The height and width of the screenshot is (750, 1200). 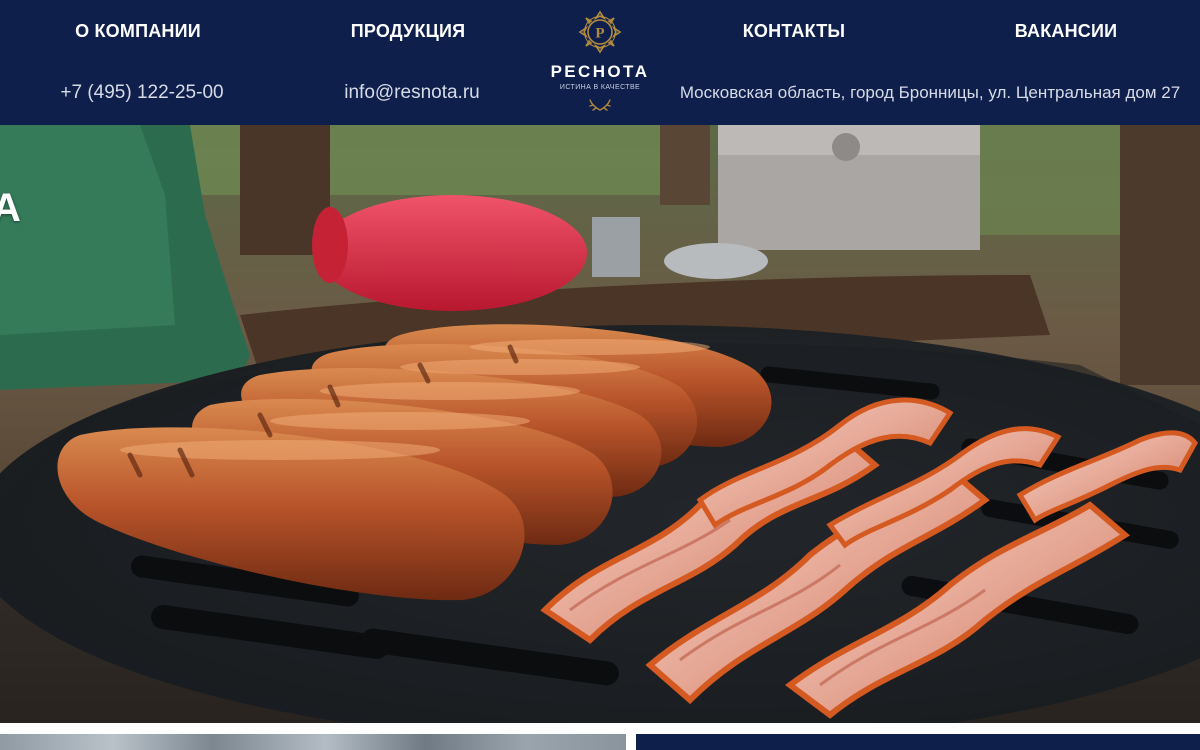 What do you see at coordinates (408, 31) in the screenshot?
I see `nav-products: ПРОДУКЦИЯ` at bounding box center [408, 31].